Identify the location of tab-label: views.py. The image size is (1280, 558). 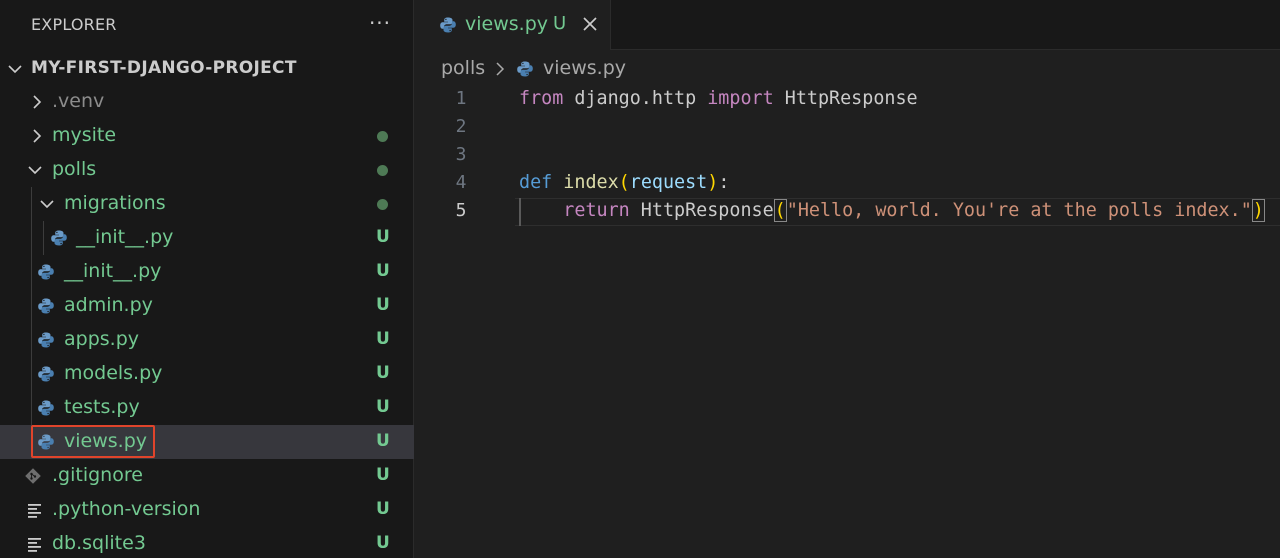
(506, 24).